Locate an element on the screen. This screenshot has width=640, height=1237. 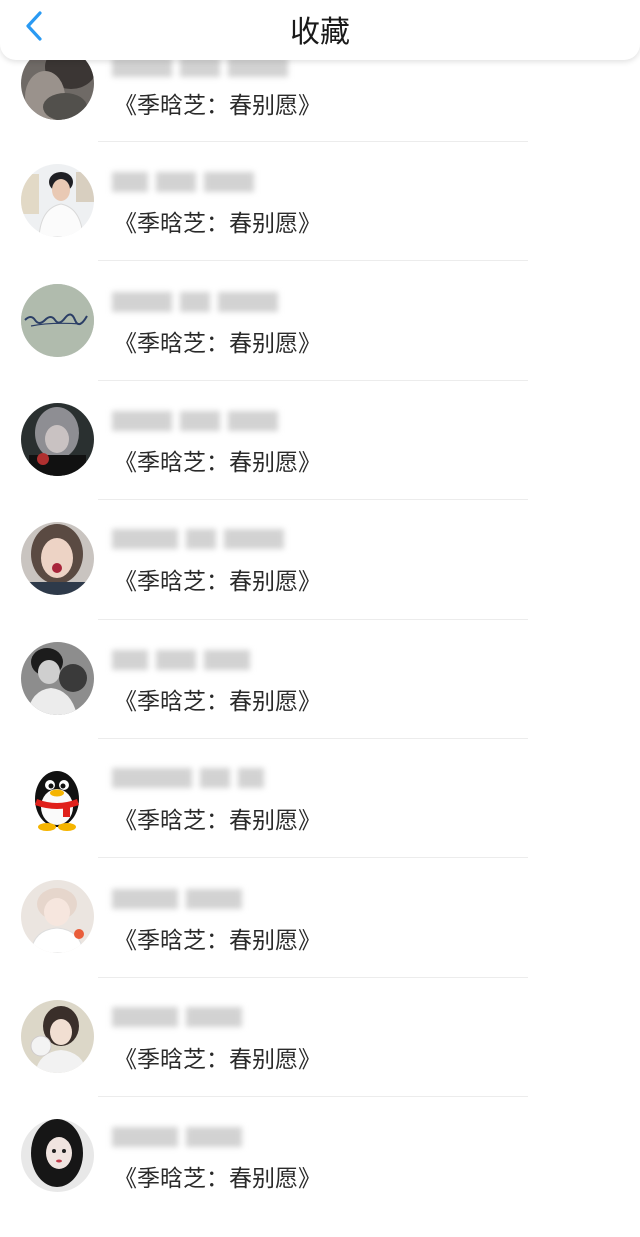
page-title: 收藏 is located at coordinates (320, 32).